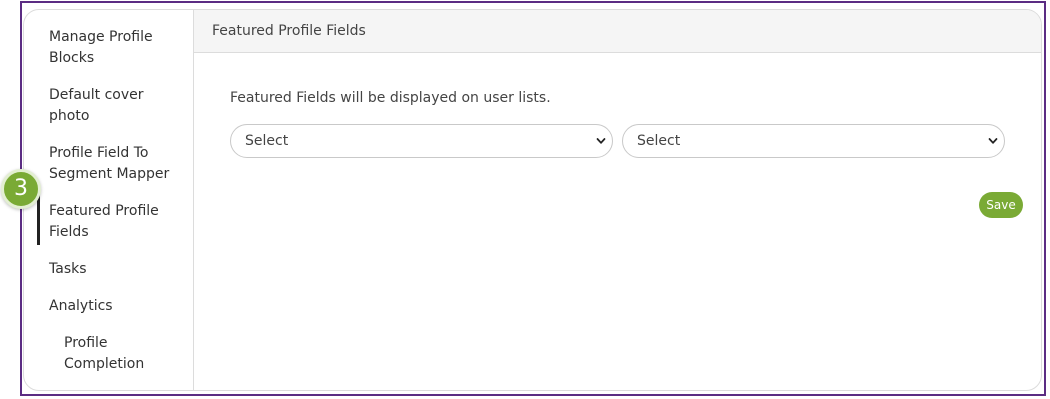 The width and height of the screenshot is (1050, 399). I want to click on sidebar-item-label: Profile Completion, so click(104, 353).